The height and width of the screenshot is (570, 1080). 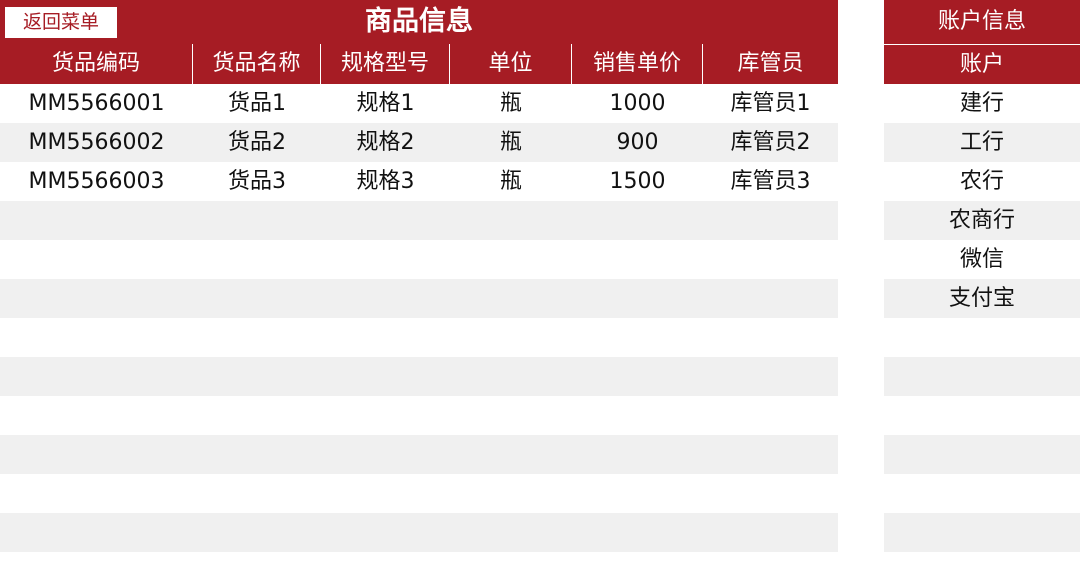 What do you see at coordinates (257, 103) in the screenshot?
I see `cell-name: 货品1` at bounding box center [257, 103].